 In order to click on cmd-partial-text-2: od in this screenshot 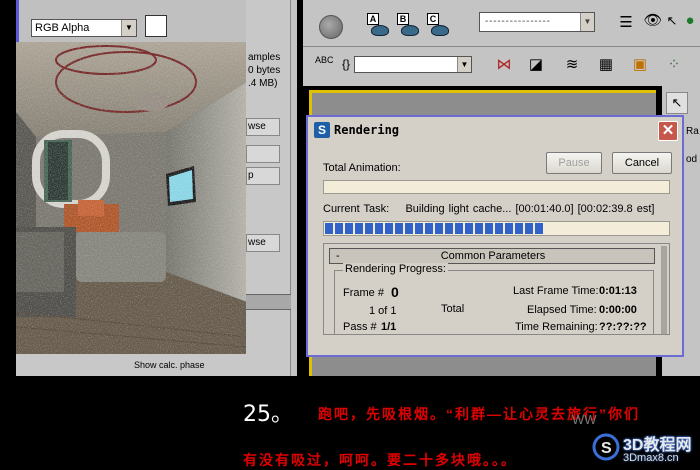, I will do `click(692, 159)`.